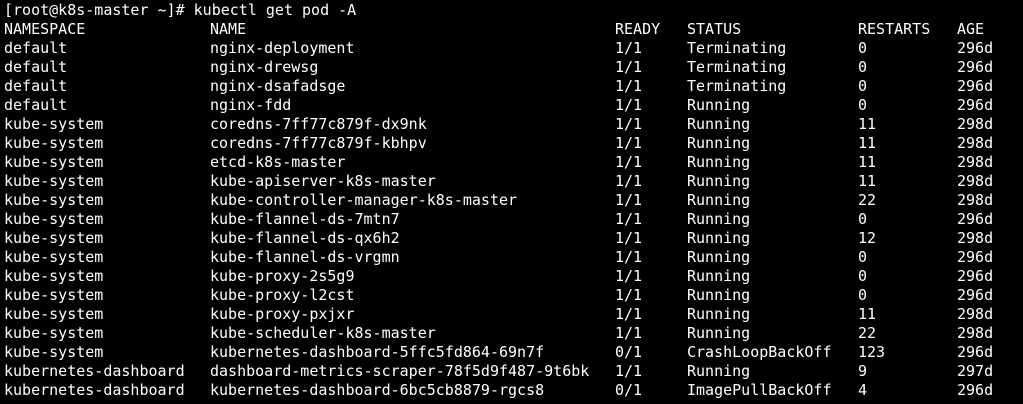  Describe the element at coordinates (511, 105) in the screenshot. I see `table-row: default nginx-fdd 1/1 Running 0 296d` at that location.